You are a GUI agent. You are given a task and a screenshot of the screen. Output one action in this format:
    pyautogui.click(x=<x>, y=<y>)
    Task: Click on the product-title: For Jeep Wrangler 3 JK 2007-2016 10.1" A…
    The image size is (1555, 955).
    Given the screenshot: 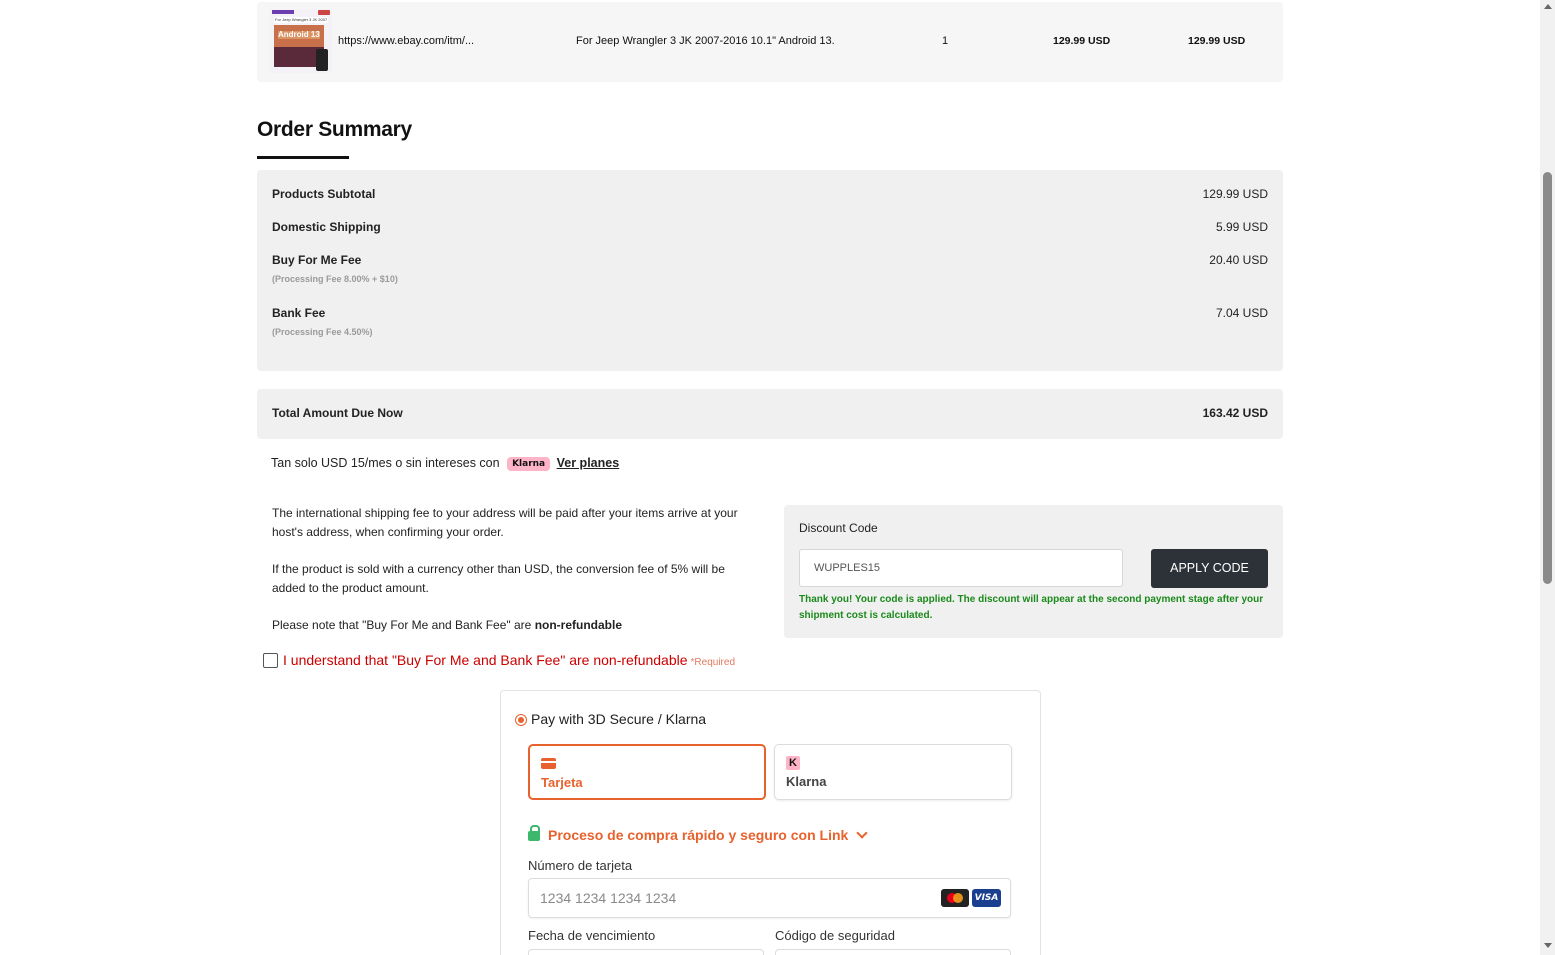 What is the action you would take?
    pyautogui.click(x=705, y=41)
    